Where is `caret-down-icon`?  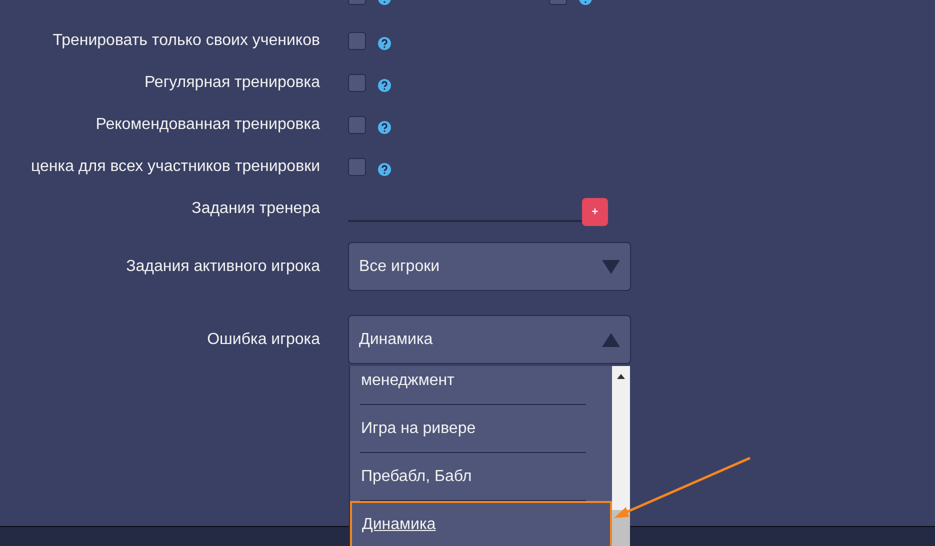
caret-down-icon is located at coordinates (611, 267).